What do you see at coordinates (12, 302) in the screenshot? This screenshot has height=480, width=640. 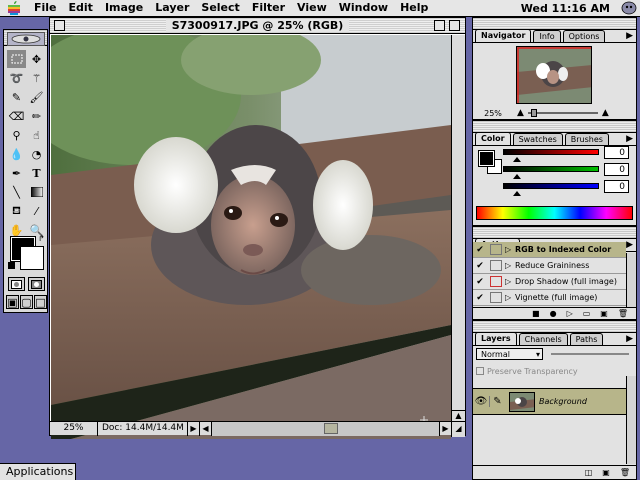 I see `screen-mode-standard-icon: ▣` at bounding box center [12, 302].